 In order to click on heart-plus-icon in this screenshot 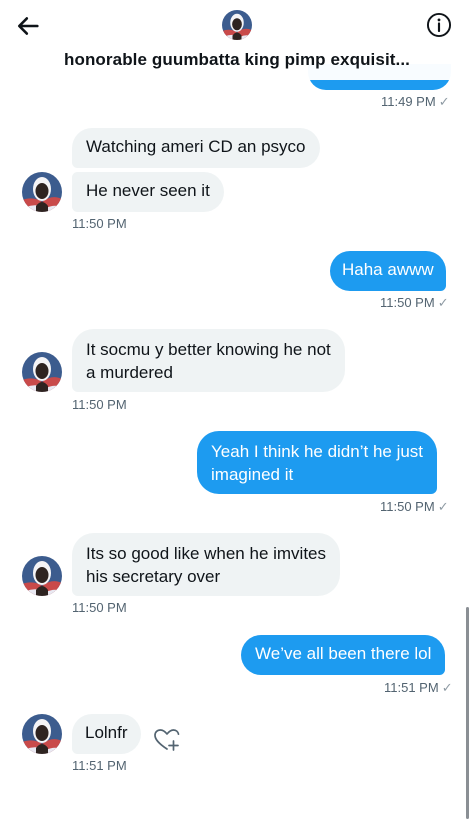, I will do `click(167, 740)`.